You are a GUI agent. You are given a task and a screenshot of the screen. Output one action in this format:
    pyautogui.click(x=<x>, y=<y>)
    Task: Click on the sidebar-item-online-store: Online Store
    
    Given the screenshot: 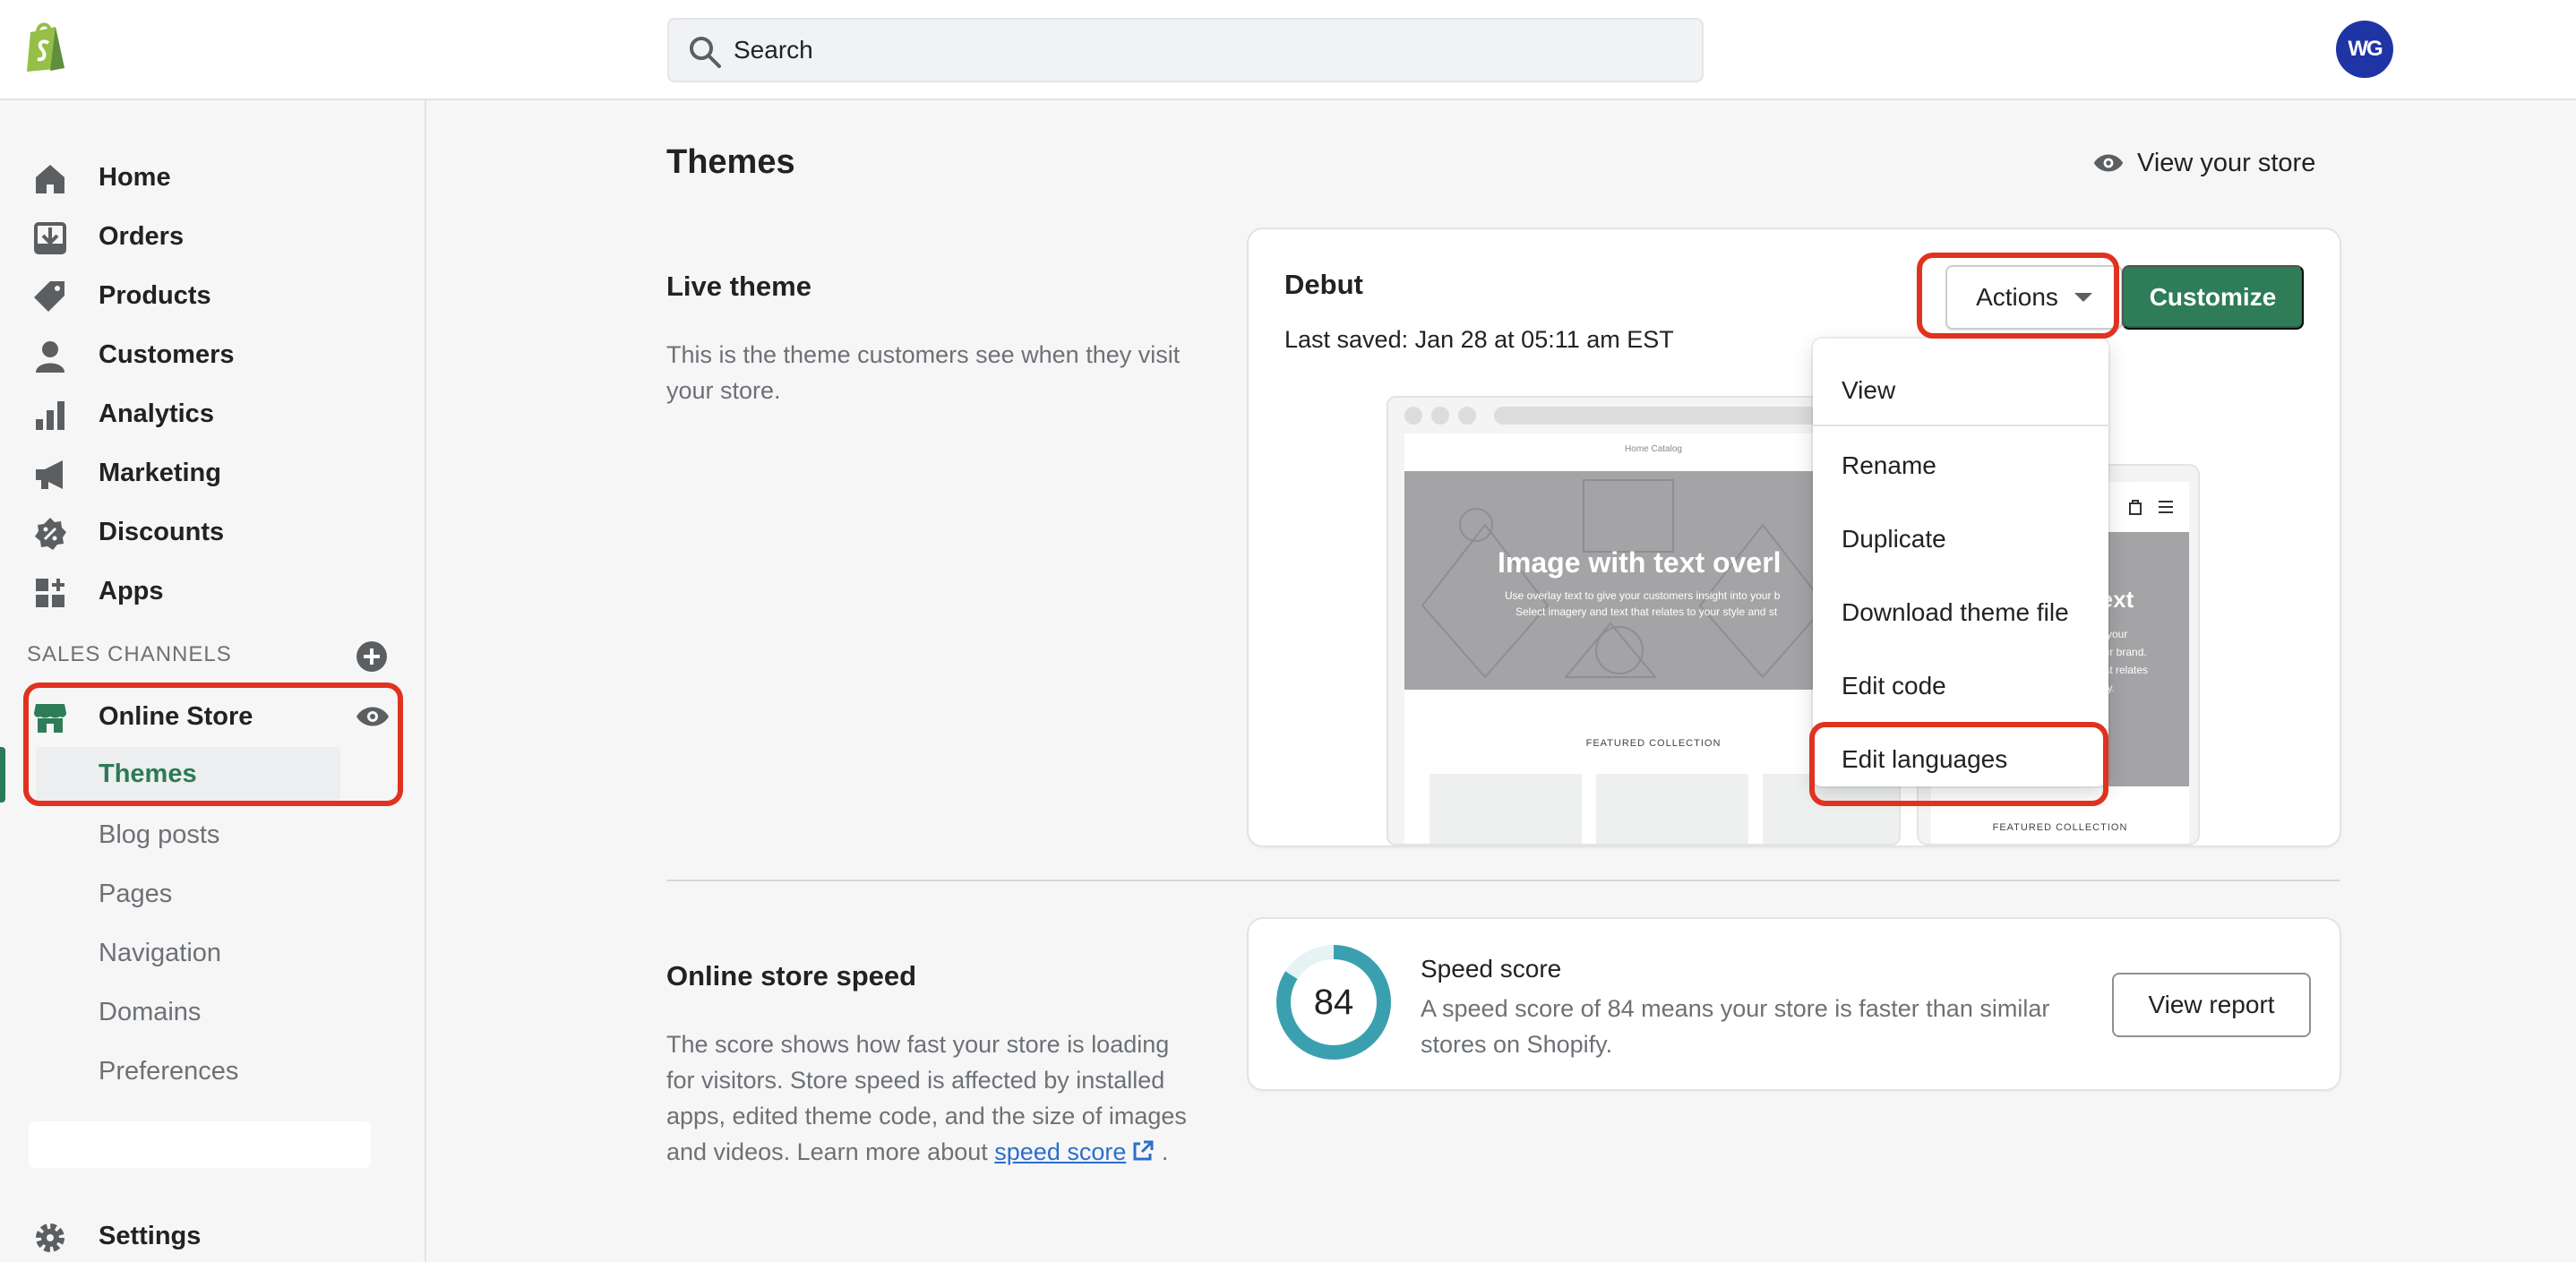 What is the action you would take?
    pyautogui.click(x=213, y=716)
    